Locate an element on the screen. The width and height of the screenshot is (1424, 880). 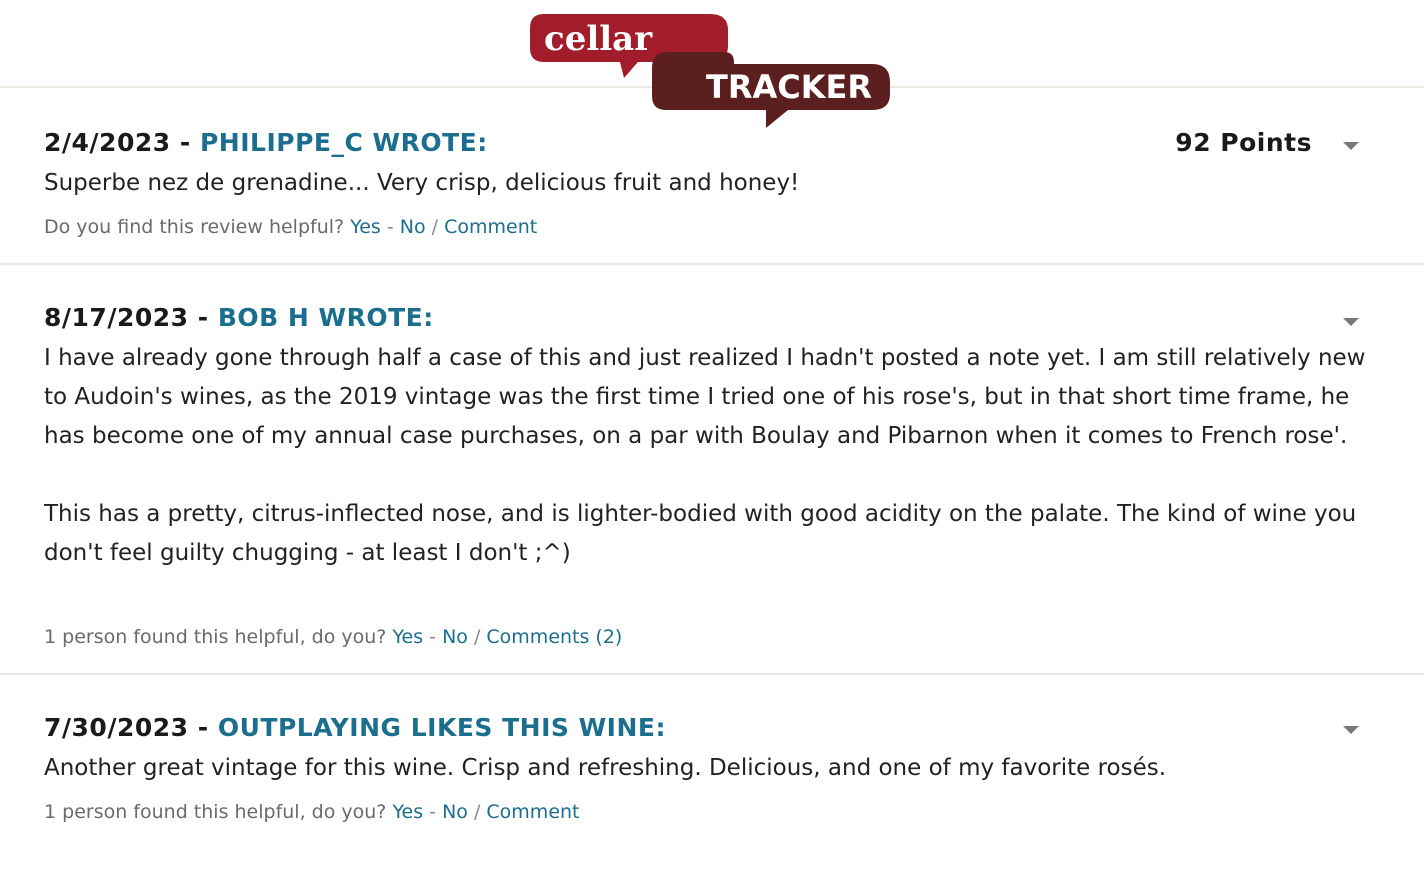
review-date: 7/30/2023 is located at coordinates (116, 727).